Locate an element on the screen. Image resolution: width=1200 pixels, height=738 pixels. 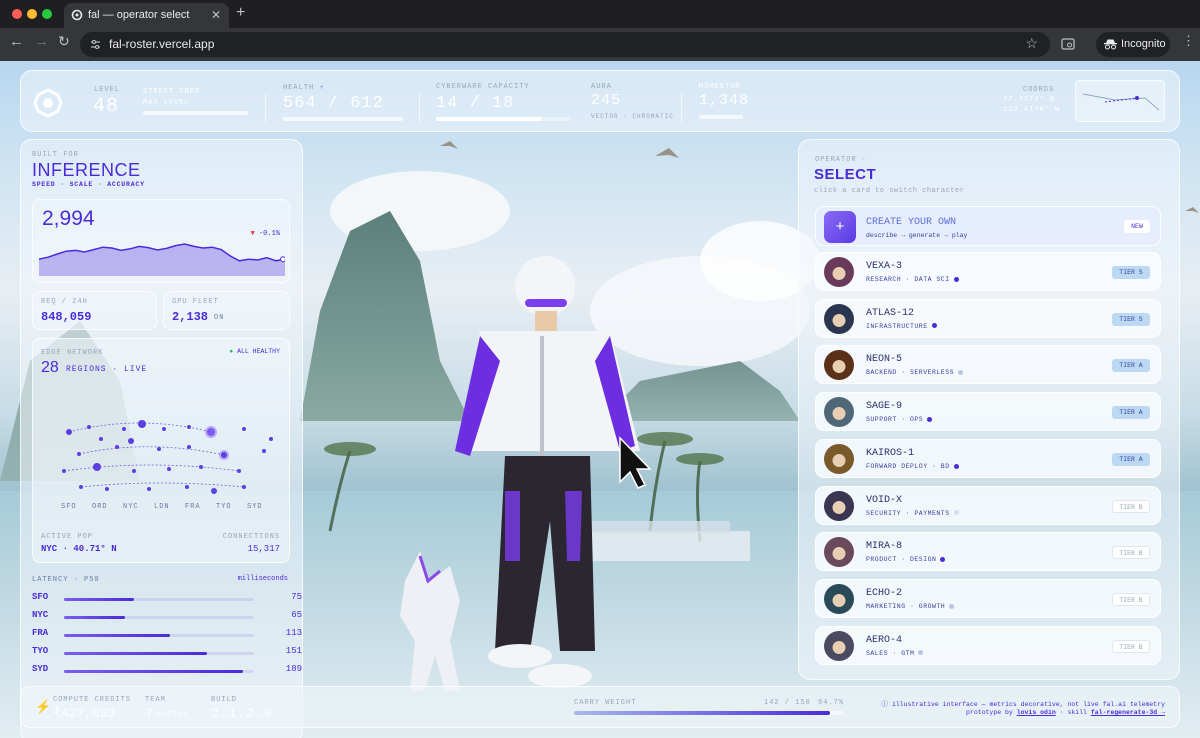
browser-tab: fal — operator select ✕ is located at coordinates (146, 15).